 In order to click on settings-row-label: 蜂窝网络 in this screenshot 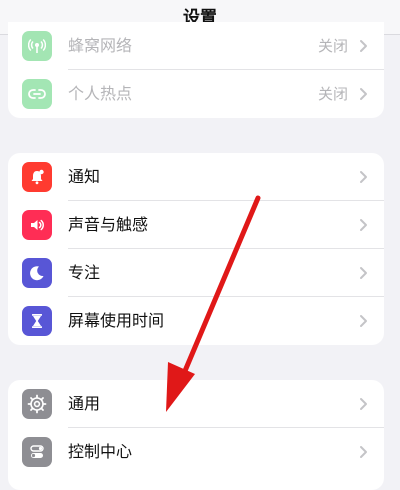, I will do `click(100, 45)`.